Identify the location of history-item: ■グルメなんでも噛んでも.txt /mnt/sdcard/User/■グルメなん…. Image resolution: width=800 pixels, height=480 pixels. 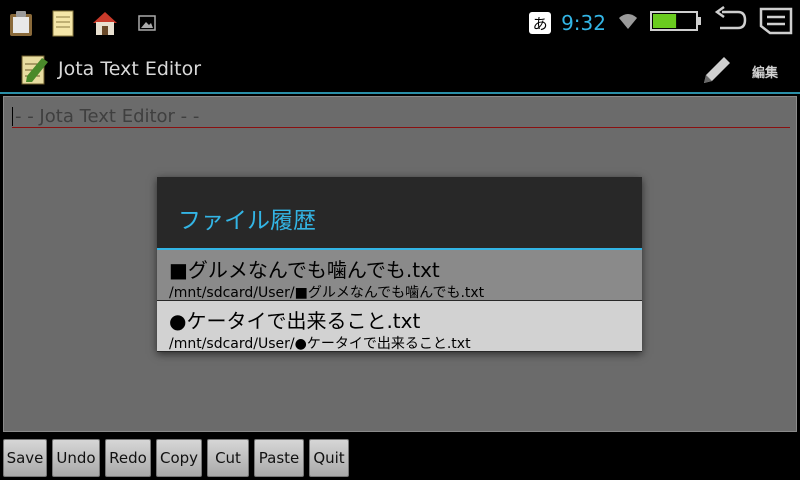
(399, 275).